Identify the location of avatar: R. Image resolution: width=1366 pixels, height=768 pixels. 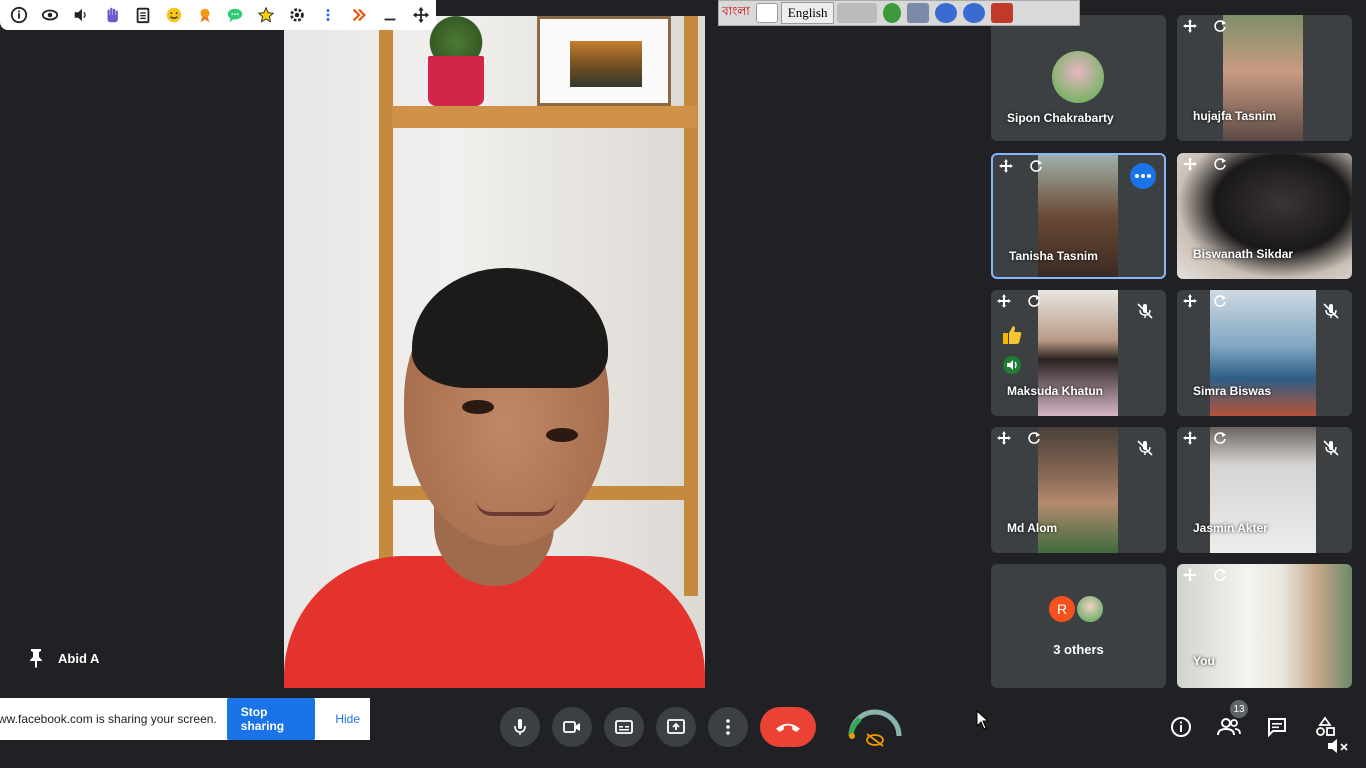
(1062, 609).